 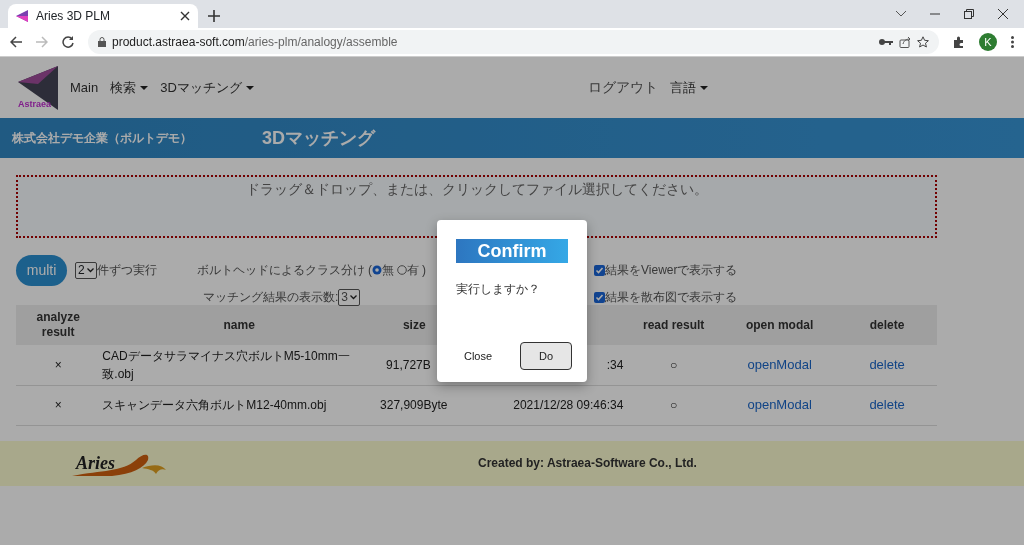 What do you see at coordinates (226, 364) in the screenshot?
I see `file-name: CADデータサラマイナス穴ボルトM5-10mm一致.obj` at bounding box center [226, 364].